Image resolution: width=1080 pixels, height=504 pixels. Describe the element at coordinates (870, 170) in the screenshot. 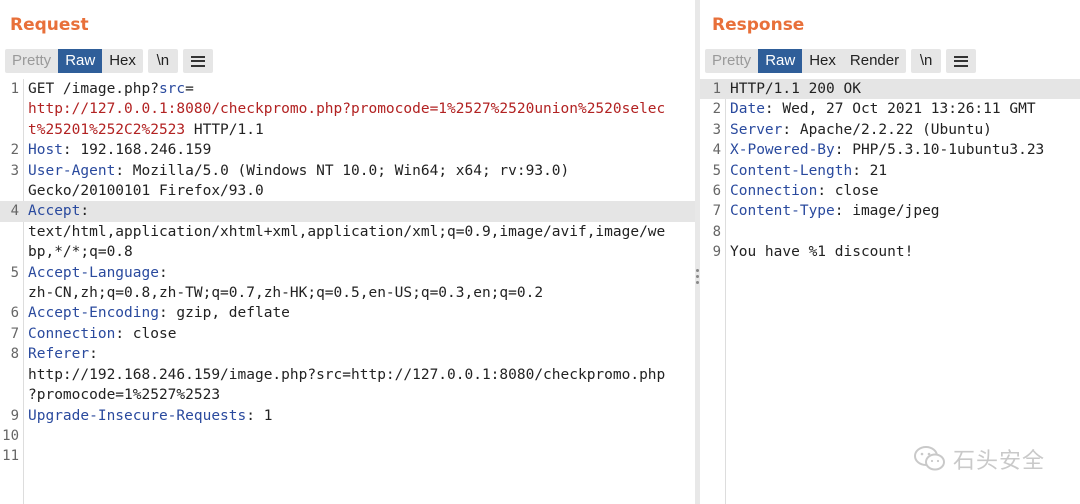

I see `line-text: : 21` at that location.